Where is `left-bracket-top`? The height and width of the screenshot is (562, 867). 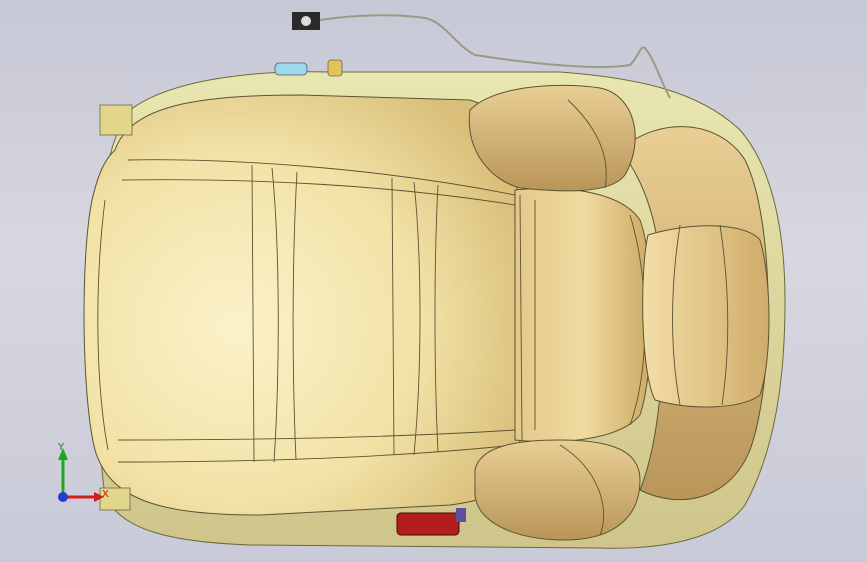
left-bracket-top is located at coordinates (116, 120).